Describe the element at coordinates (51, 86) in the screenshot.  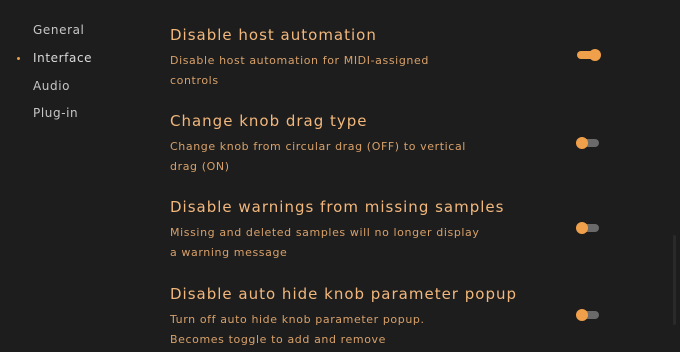
I see `sidebar-item-audio: Audio` at that location.